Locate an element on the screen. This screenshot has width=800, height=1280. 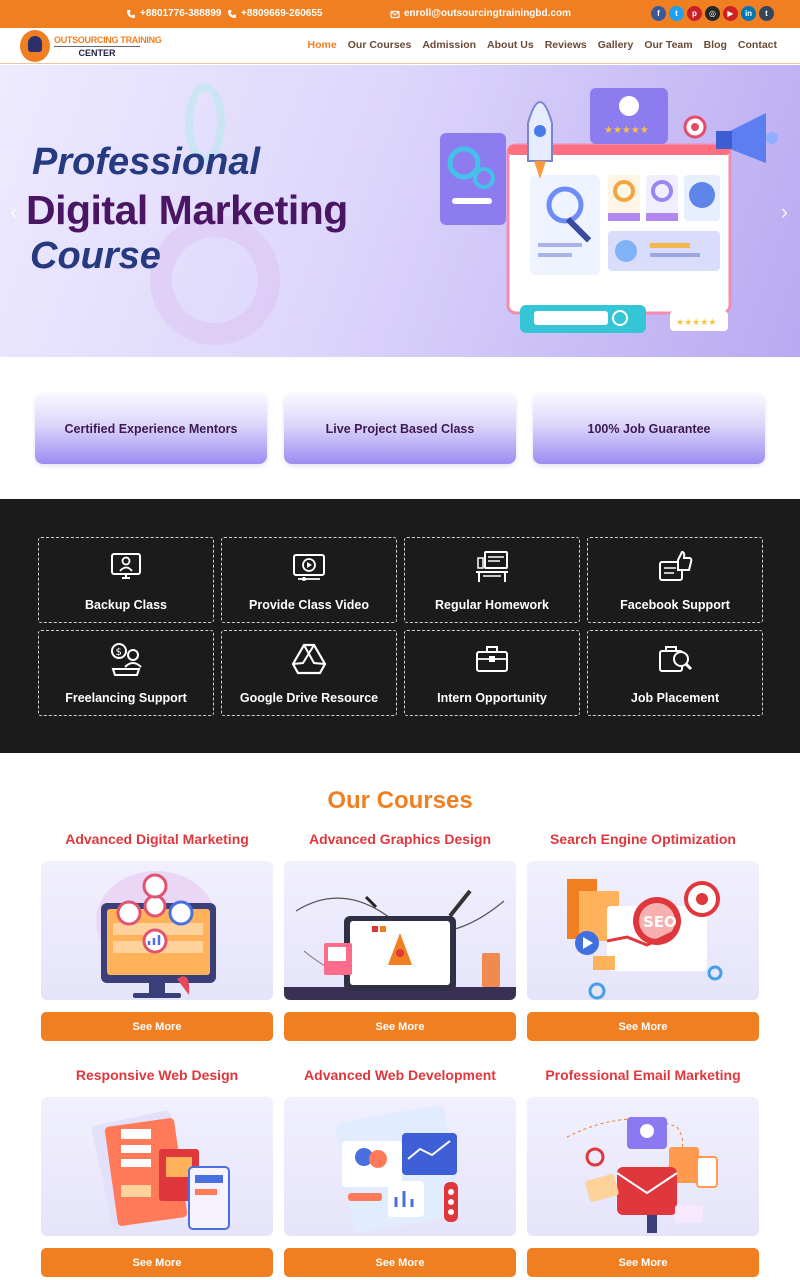
service-card: $ Freelancing Support is located at coordinates (126, 673).